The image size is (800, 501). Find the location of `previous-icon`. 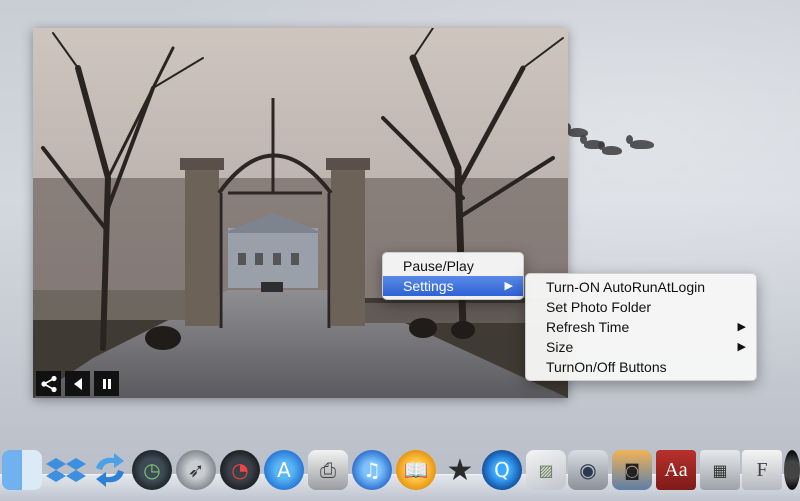

previous-icon is located at coordinates (77, 383).